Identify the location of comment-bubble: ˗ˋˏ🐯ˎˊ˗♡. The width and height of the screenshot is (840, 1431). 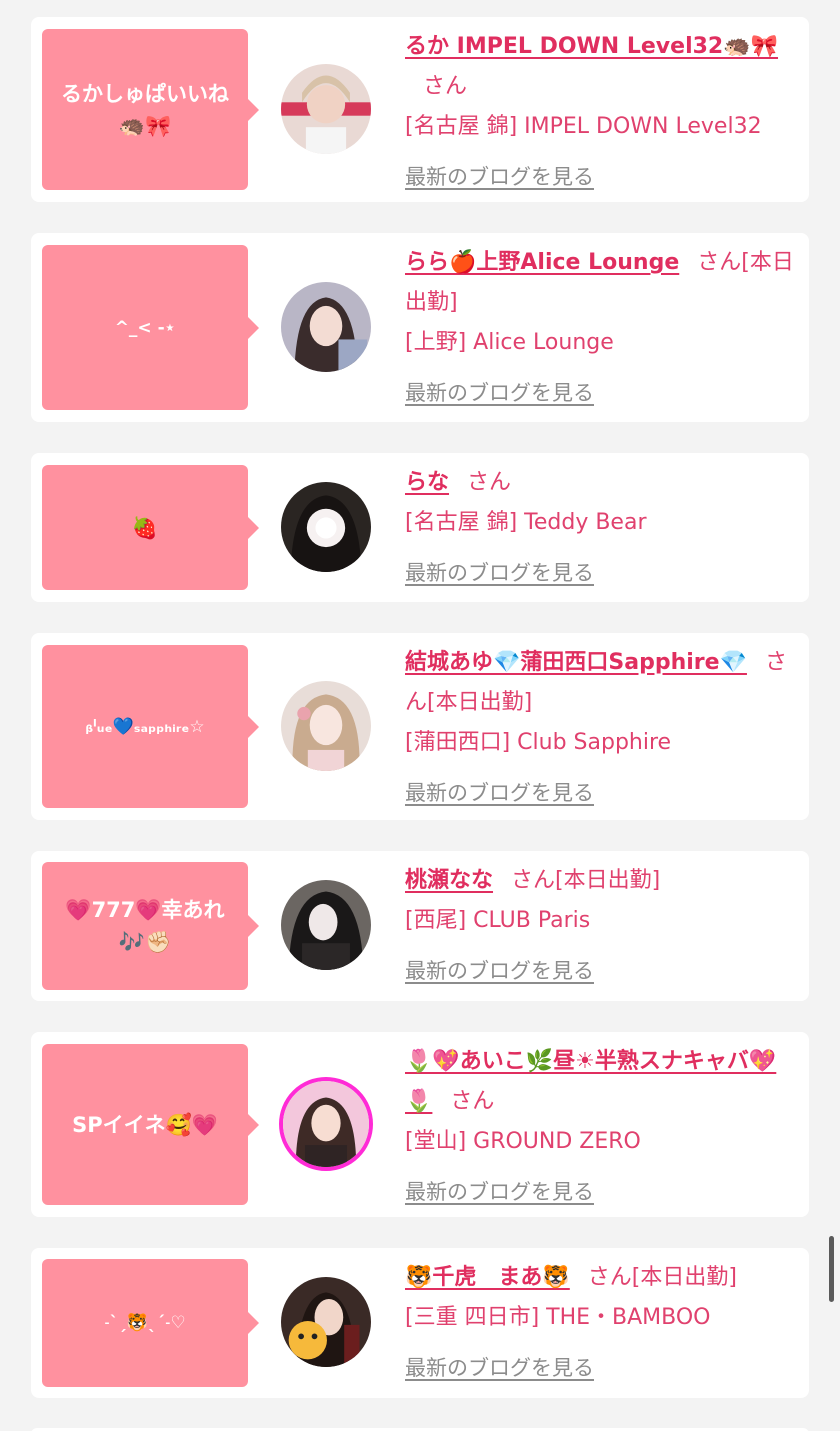
(150, 1323).